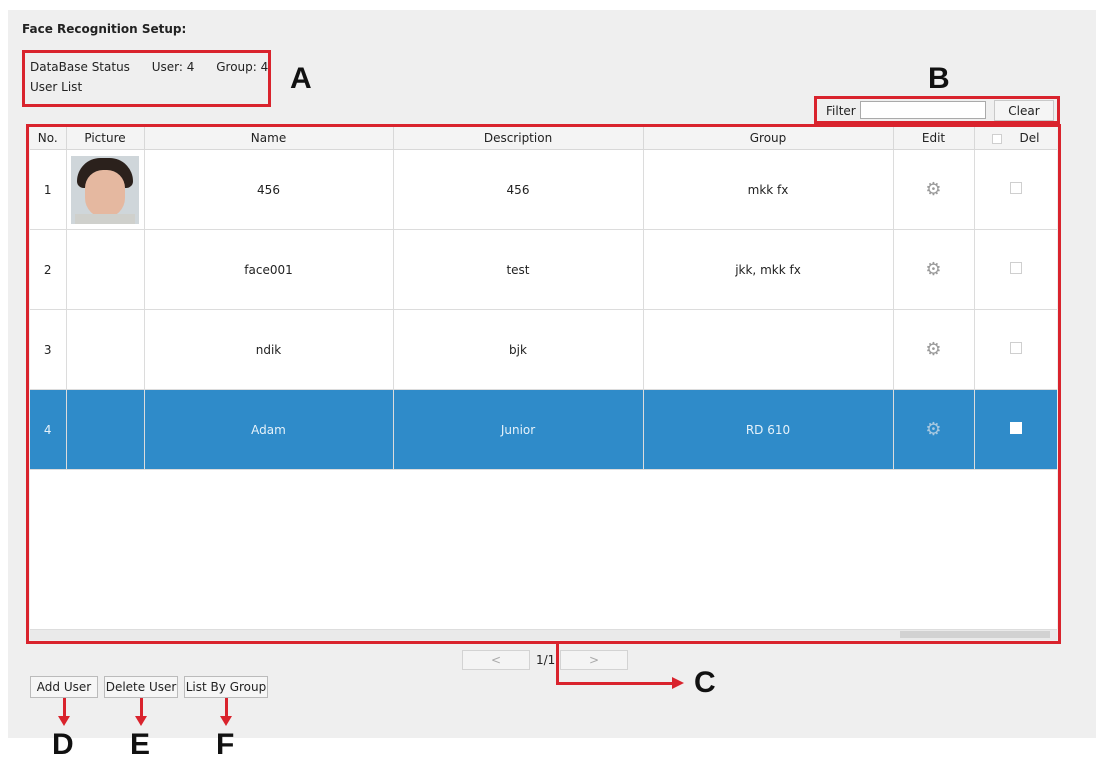 The image size is (1096, 762). I want to click on header-picture: Picture, so click(105, 138).